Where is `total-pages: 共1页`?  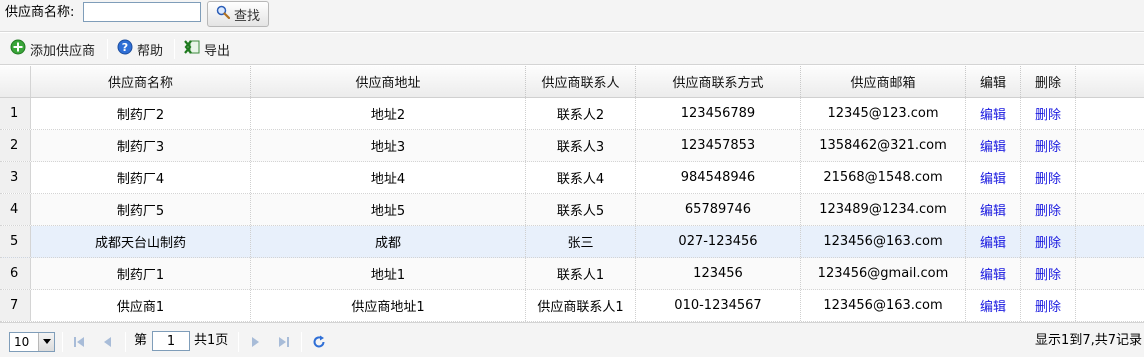
total-pages: 共1页 is located at coordinates (211, 340).